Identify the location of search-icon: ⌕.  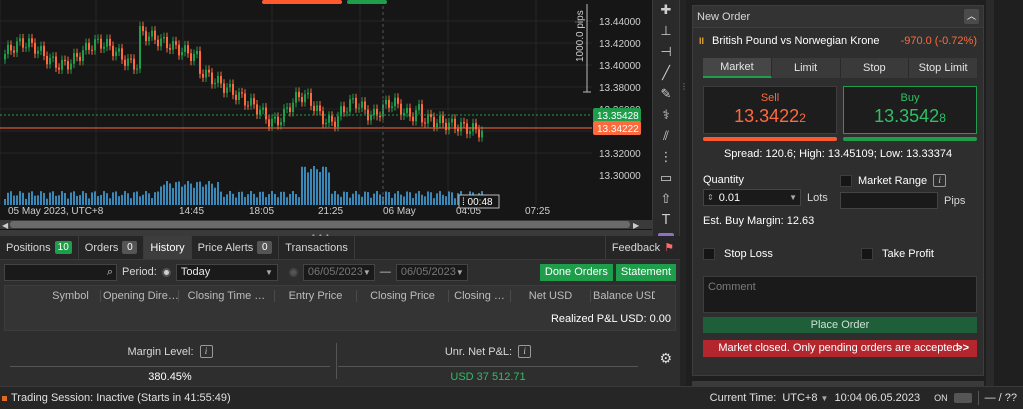
(110, 272).